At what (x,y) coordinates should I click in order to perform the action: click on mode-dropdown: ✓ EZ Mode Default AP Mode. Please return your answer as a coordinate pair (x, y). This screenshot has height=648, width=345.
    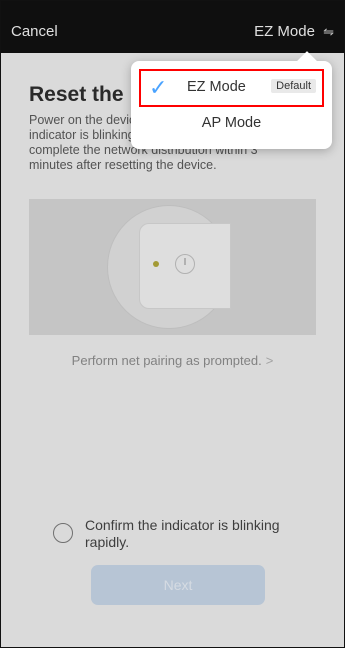
    Looking at the image, I should click on (231, 105).